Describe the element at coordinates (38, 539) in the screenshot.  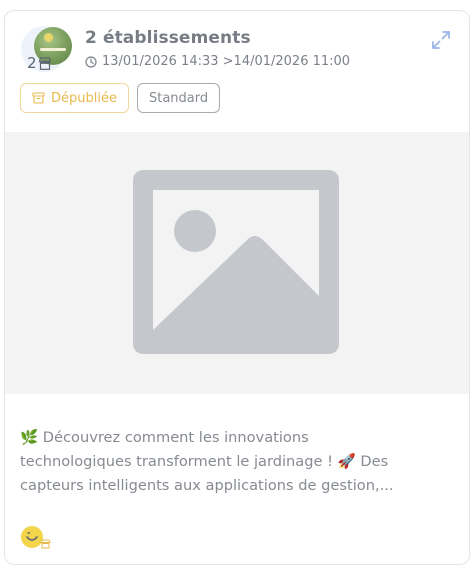
I see `post-footer` at that location.